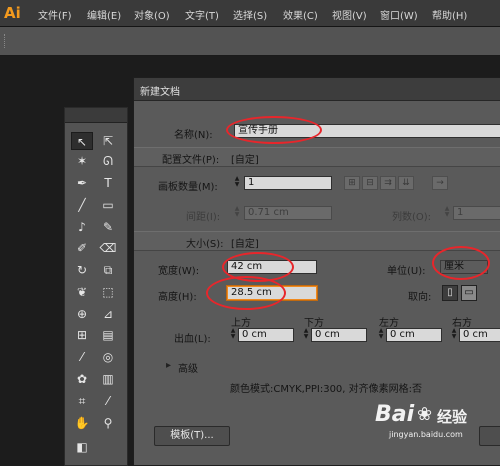 This screenshot has width=500, height=466. I want to click on app-logo: Ai, so click(12, 13).